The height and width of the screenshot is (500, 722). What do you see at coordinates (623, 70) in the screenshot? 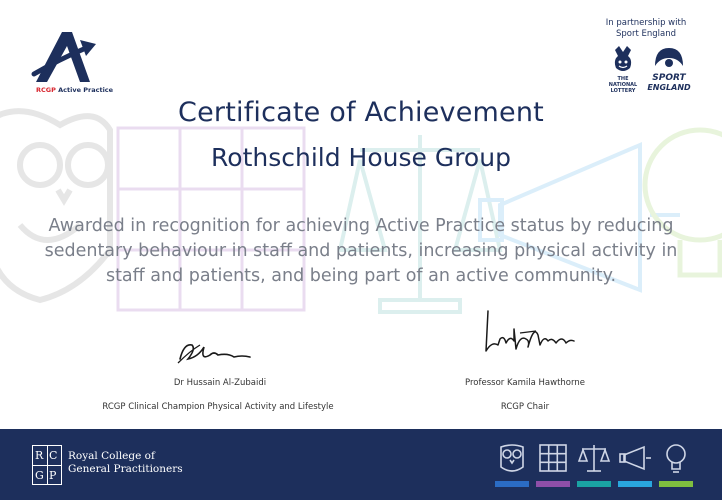
I see `national-lottery-logo: THE NATIONAL LOTTERY` at bounding box center [623, 70].